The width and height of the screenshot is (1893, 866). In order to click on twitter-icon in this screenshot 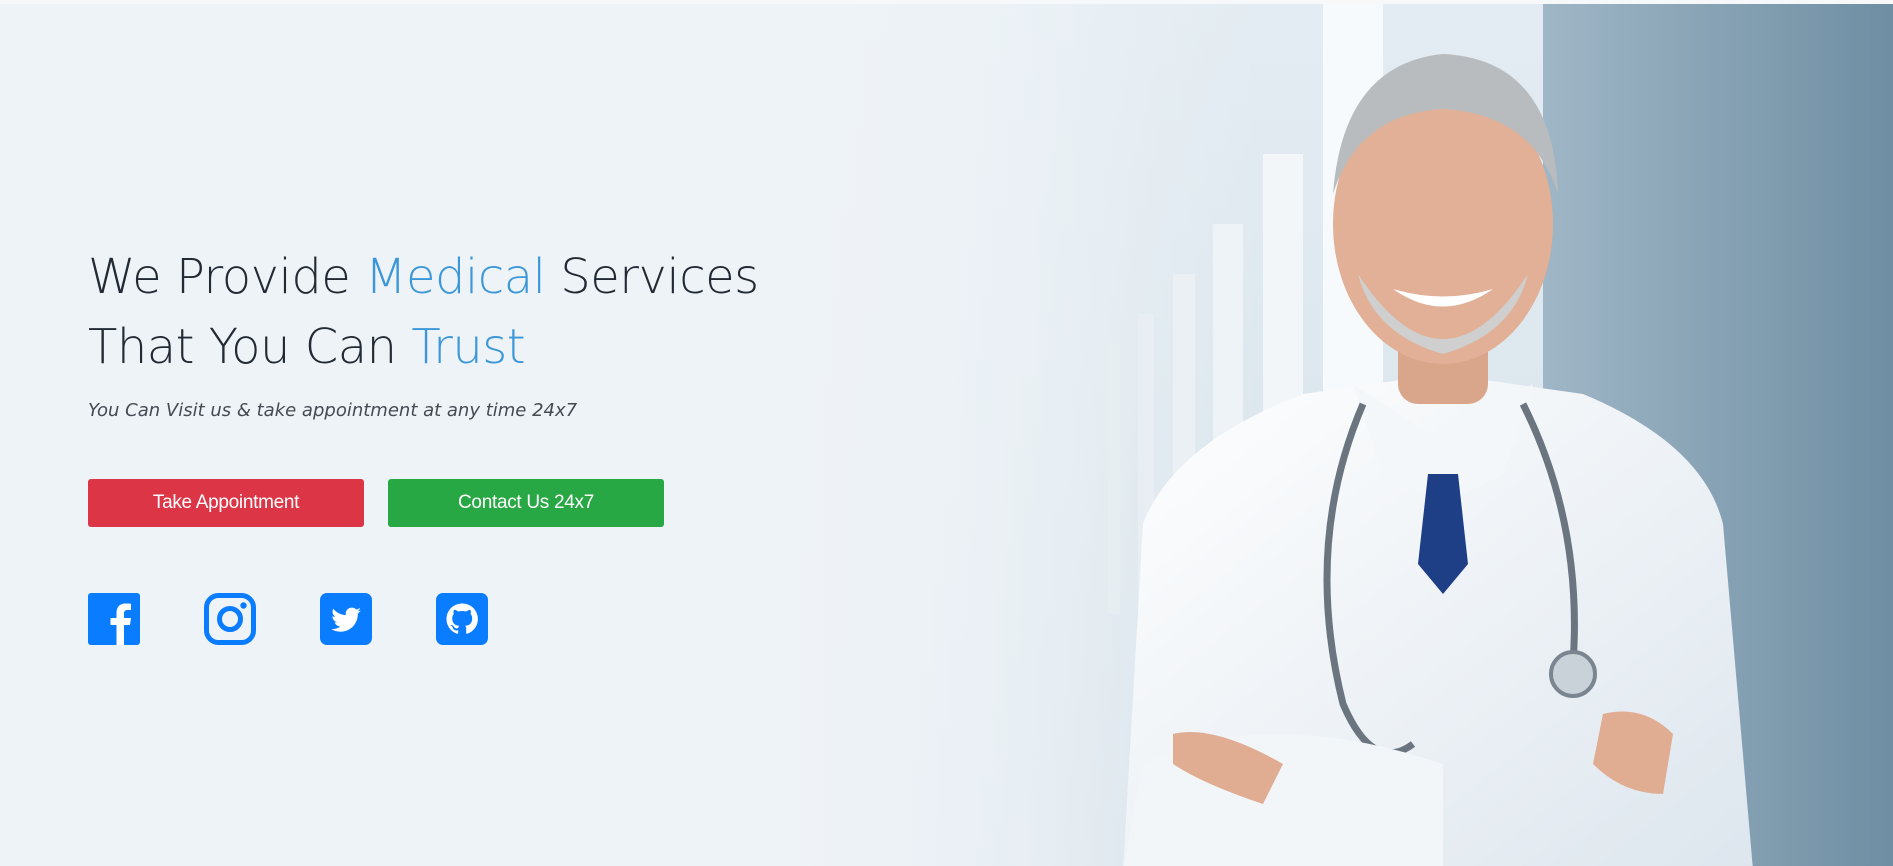, I will do `click(346, 619)`.